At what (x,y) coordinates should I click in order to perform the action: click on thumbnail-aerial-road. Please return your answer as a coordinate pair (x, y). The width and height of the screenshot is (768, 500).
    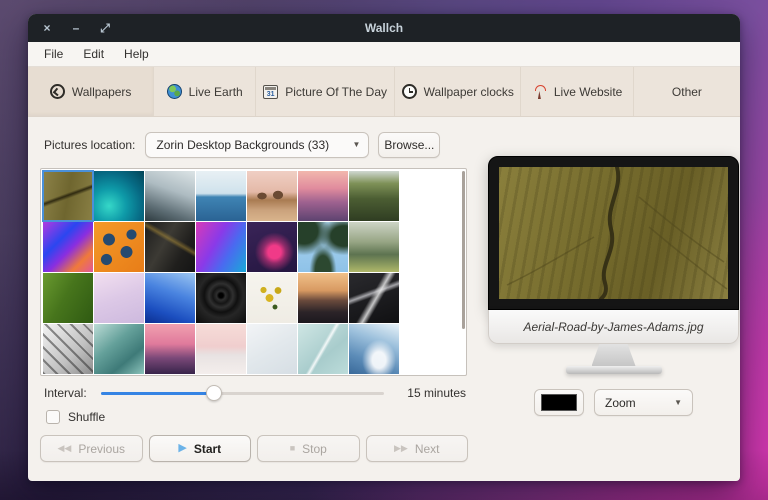
    Looking at the image, I should click on (68, 196).